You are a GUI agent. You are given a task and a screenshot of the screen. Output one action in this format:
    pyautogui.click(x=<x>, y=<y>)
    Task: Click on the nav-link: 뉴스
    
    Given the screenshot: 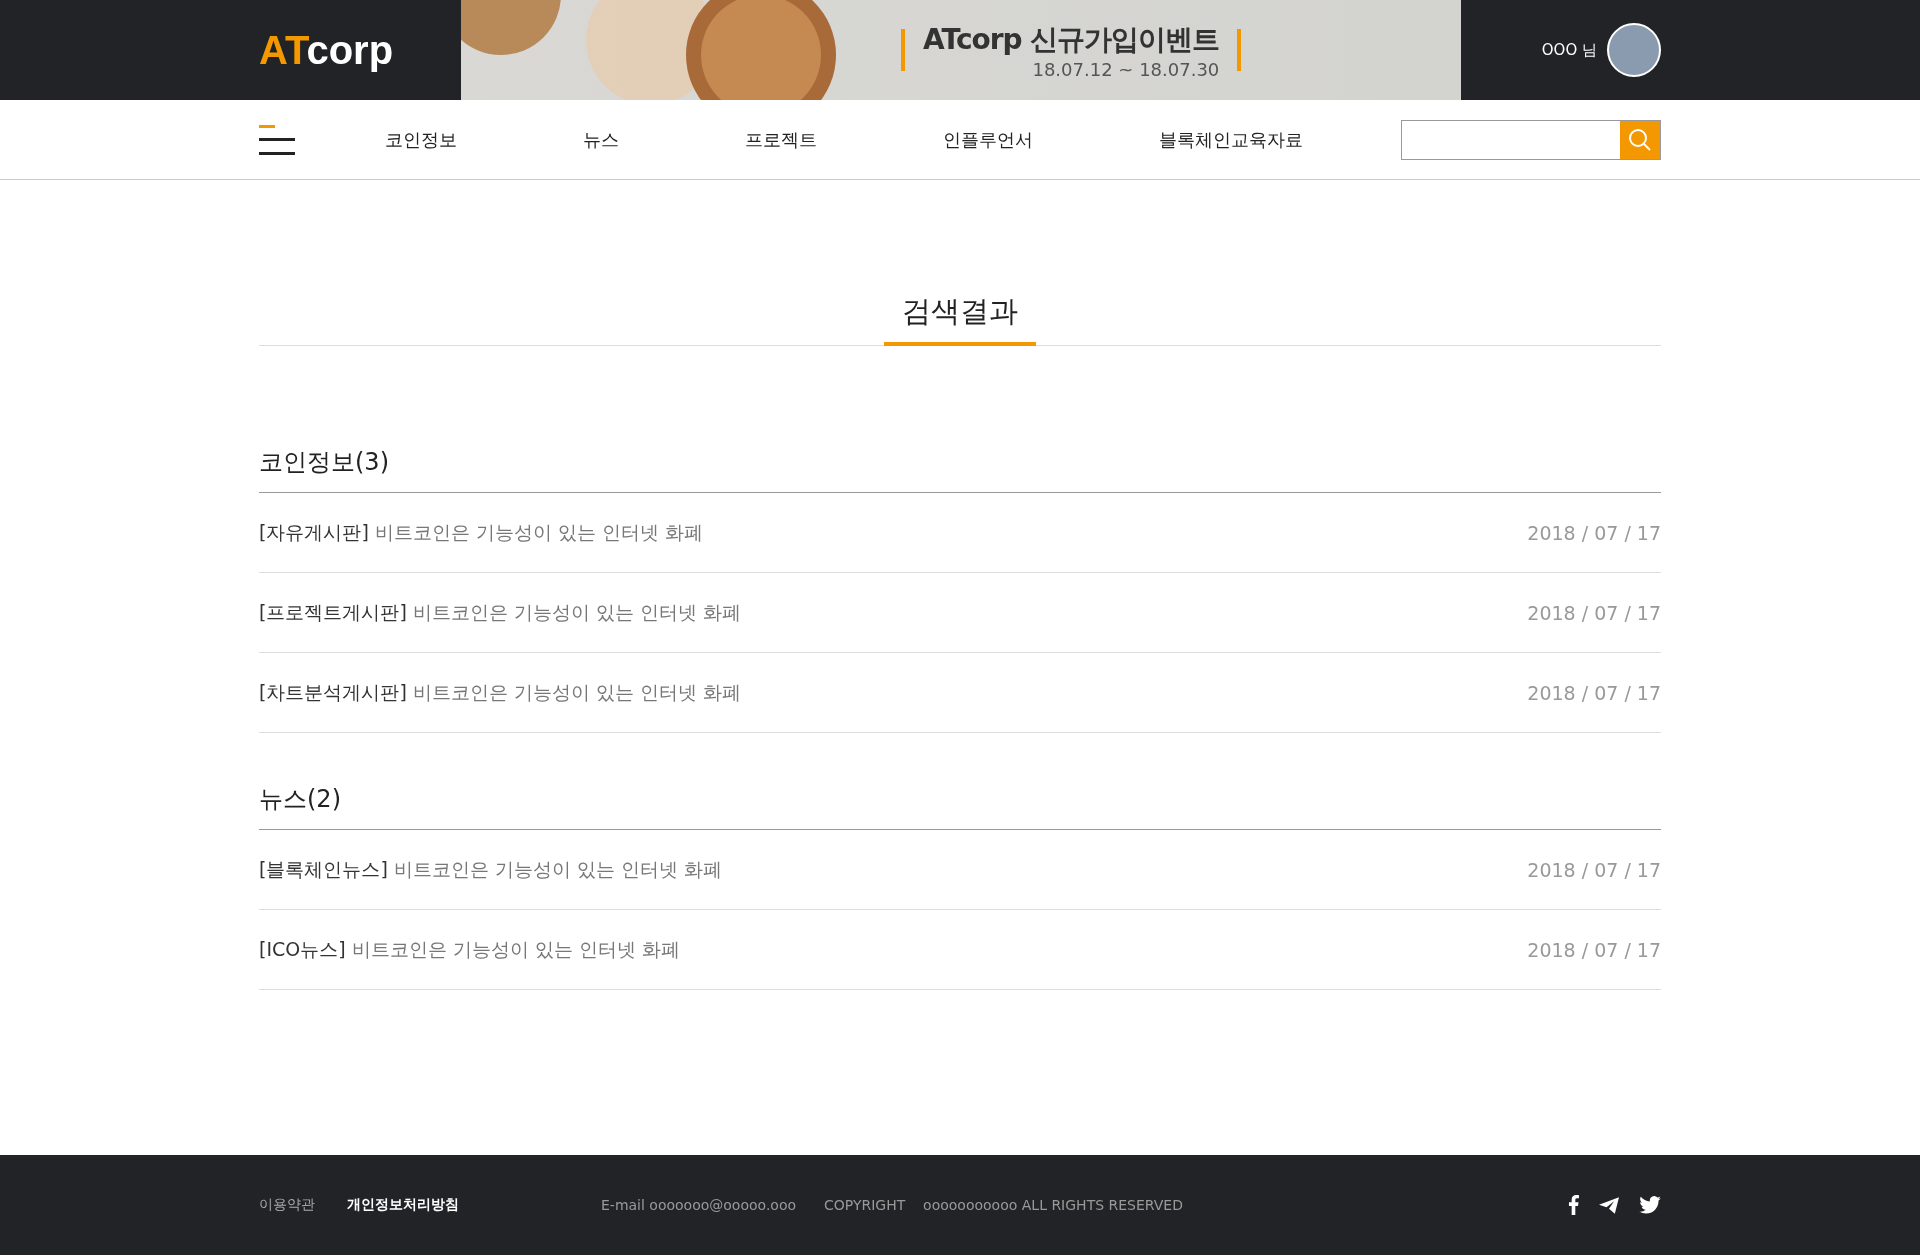 What is the action you would take?
    pyautogui.click(x=601, y=139)
    